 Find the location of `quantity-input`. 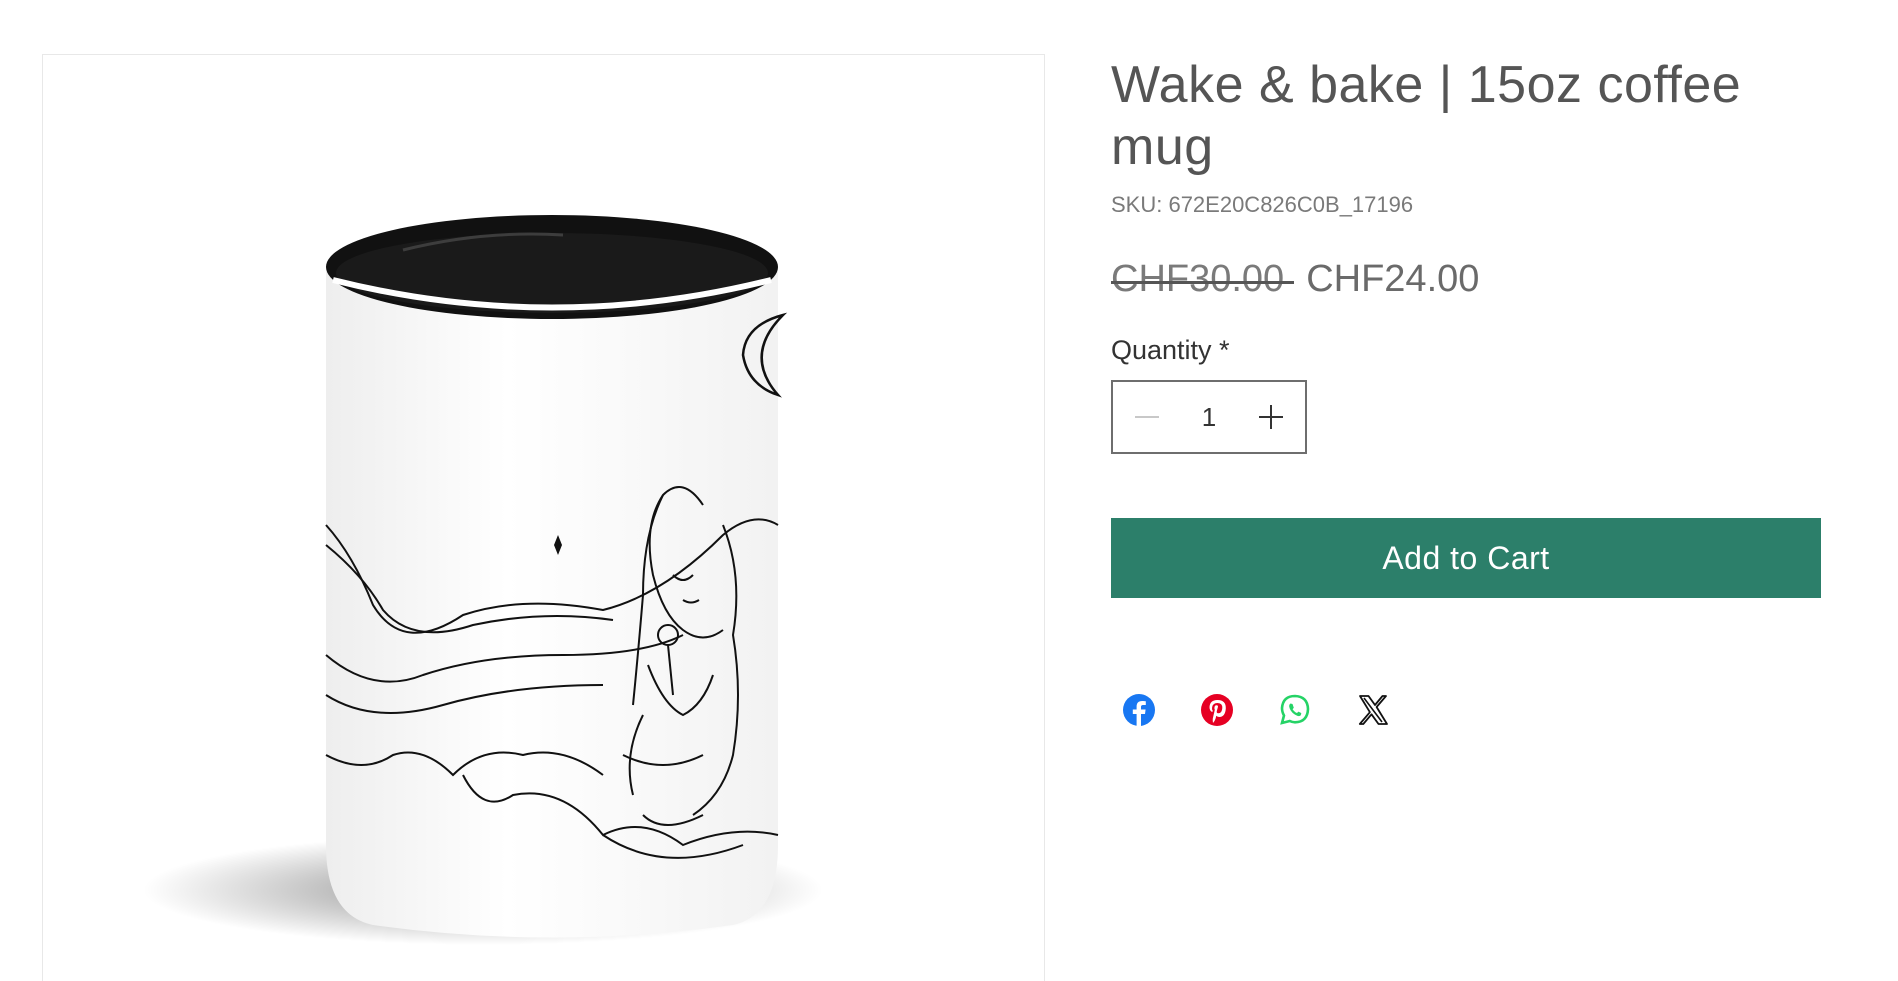

quantity-input is located at coordinates (1209, 417).